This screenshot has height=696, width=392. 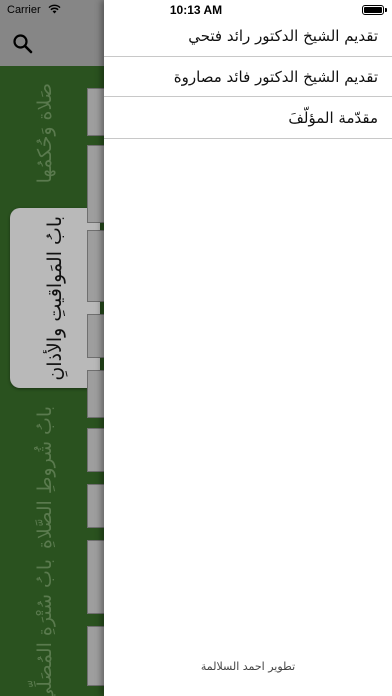 I want to click on chapter-tab-conditions: بابُ شُروطِ الصَّلاةِ, so click(x=45, y=477).